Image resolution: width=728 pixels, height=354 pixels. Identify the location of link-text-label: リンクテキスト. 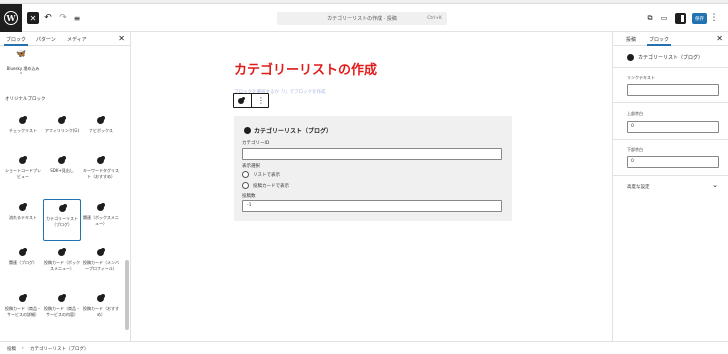
(641, 77).